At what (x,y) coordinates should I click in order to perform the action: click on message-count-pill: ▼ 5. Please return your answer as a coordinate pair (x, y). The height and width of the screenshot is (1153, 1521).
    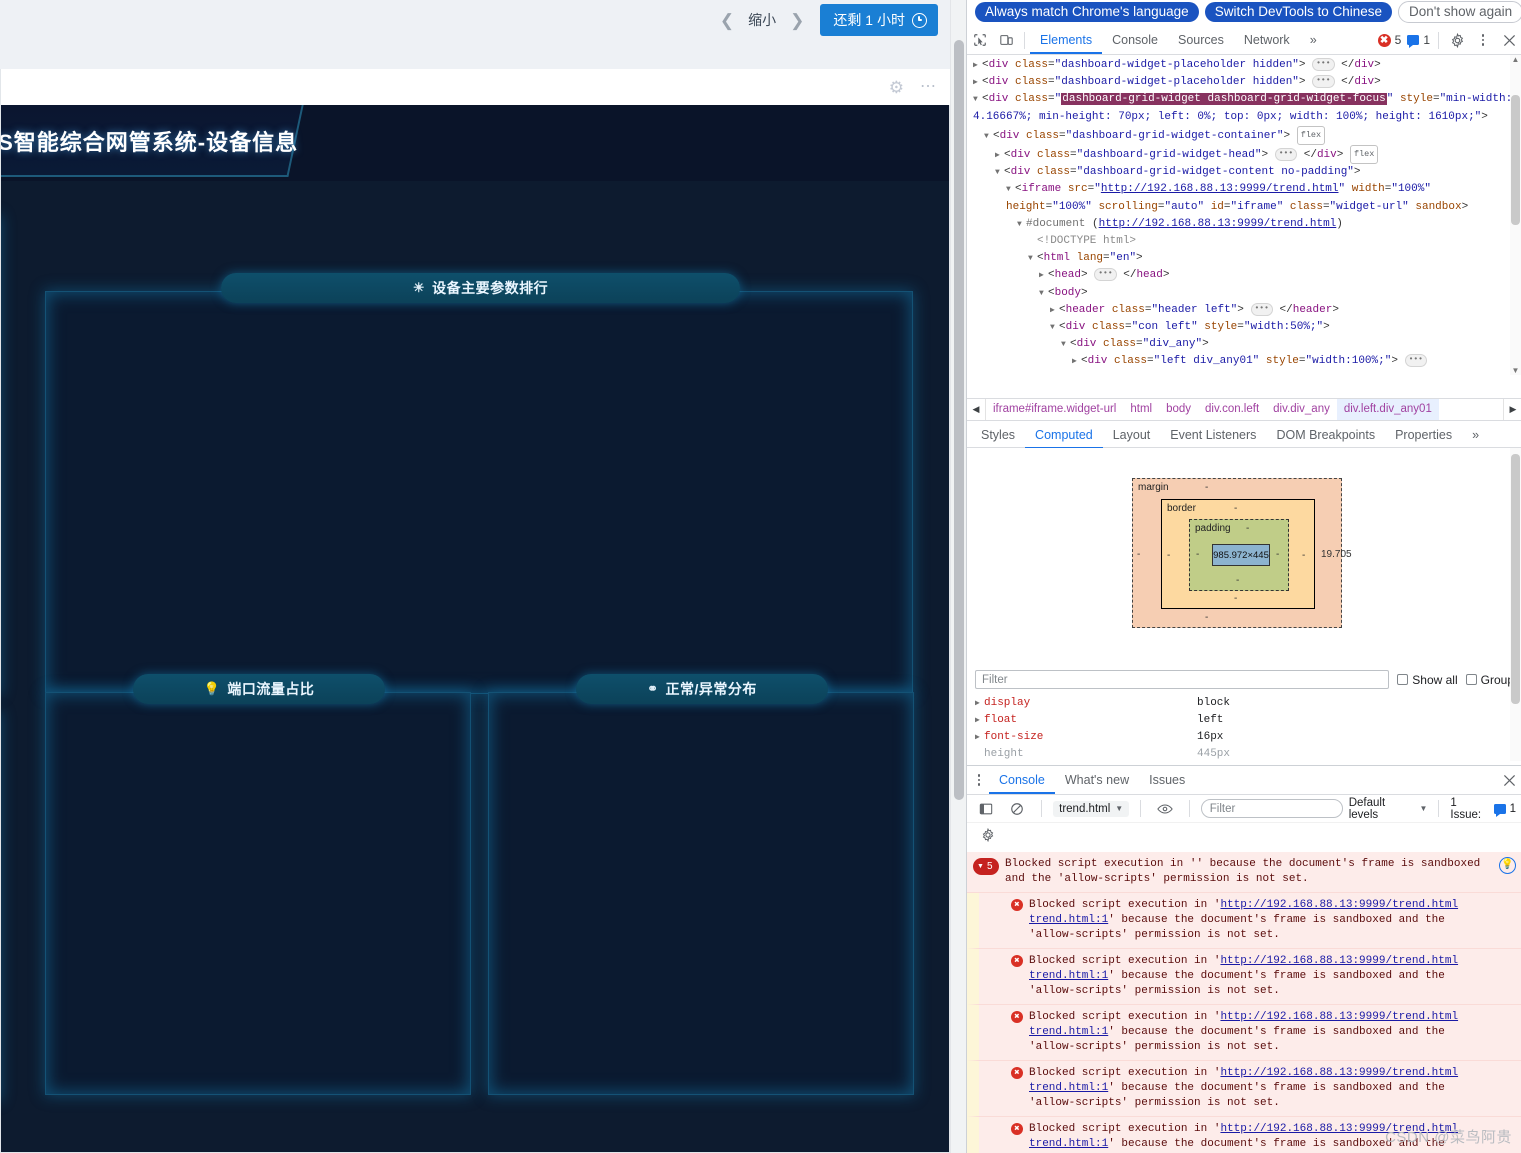
    Looking at the image, I should click on (986, 866).